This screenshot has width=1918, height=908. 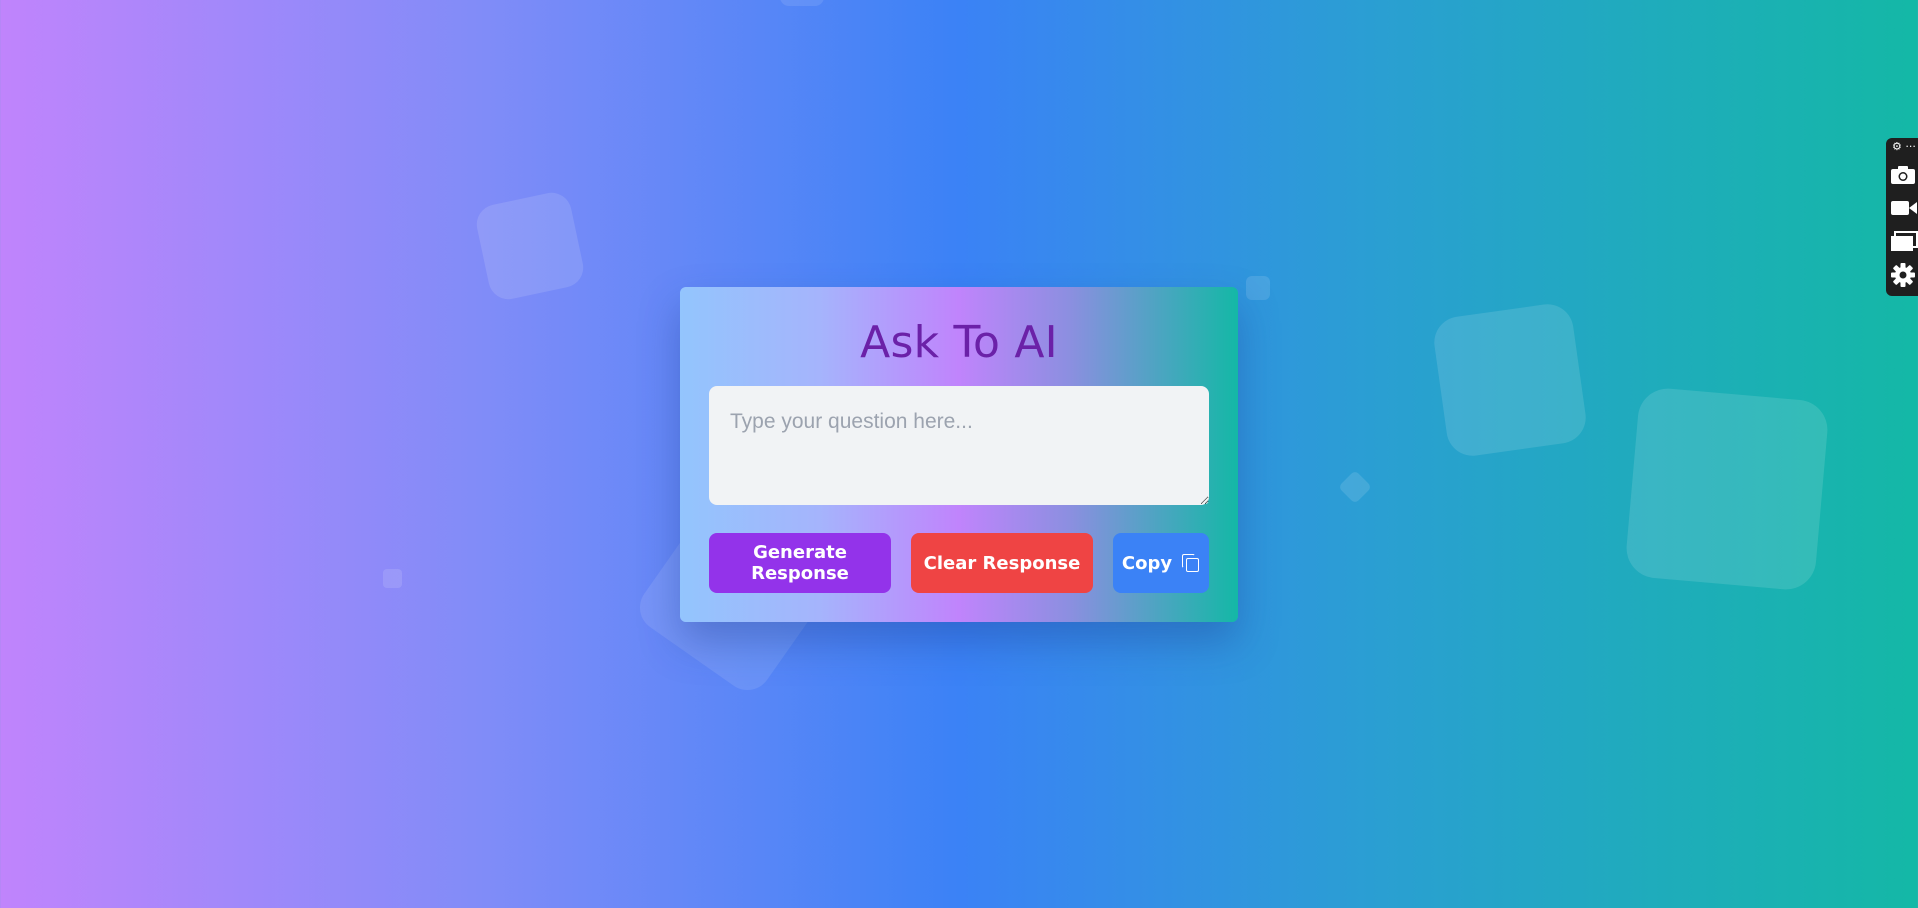 I want to click on camera-icon, so click(x=1904, y=175).